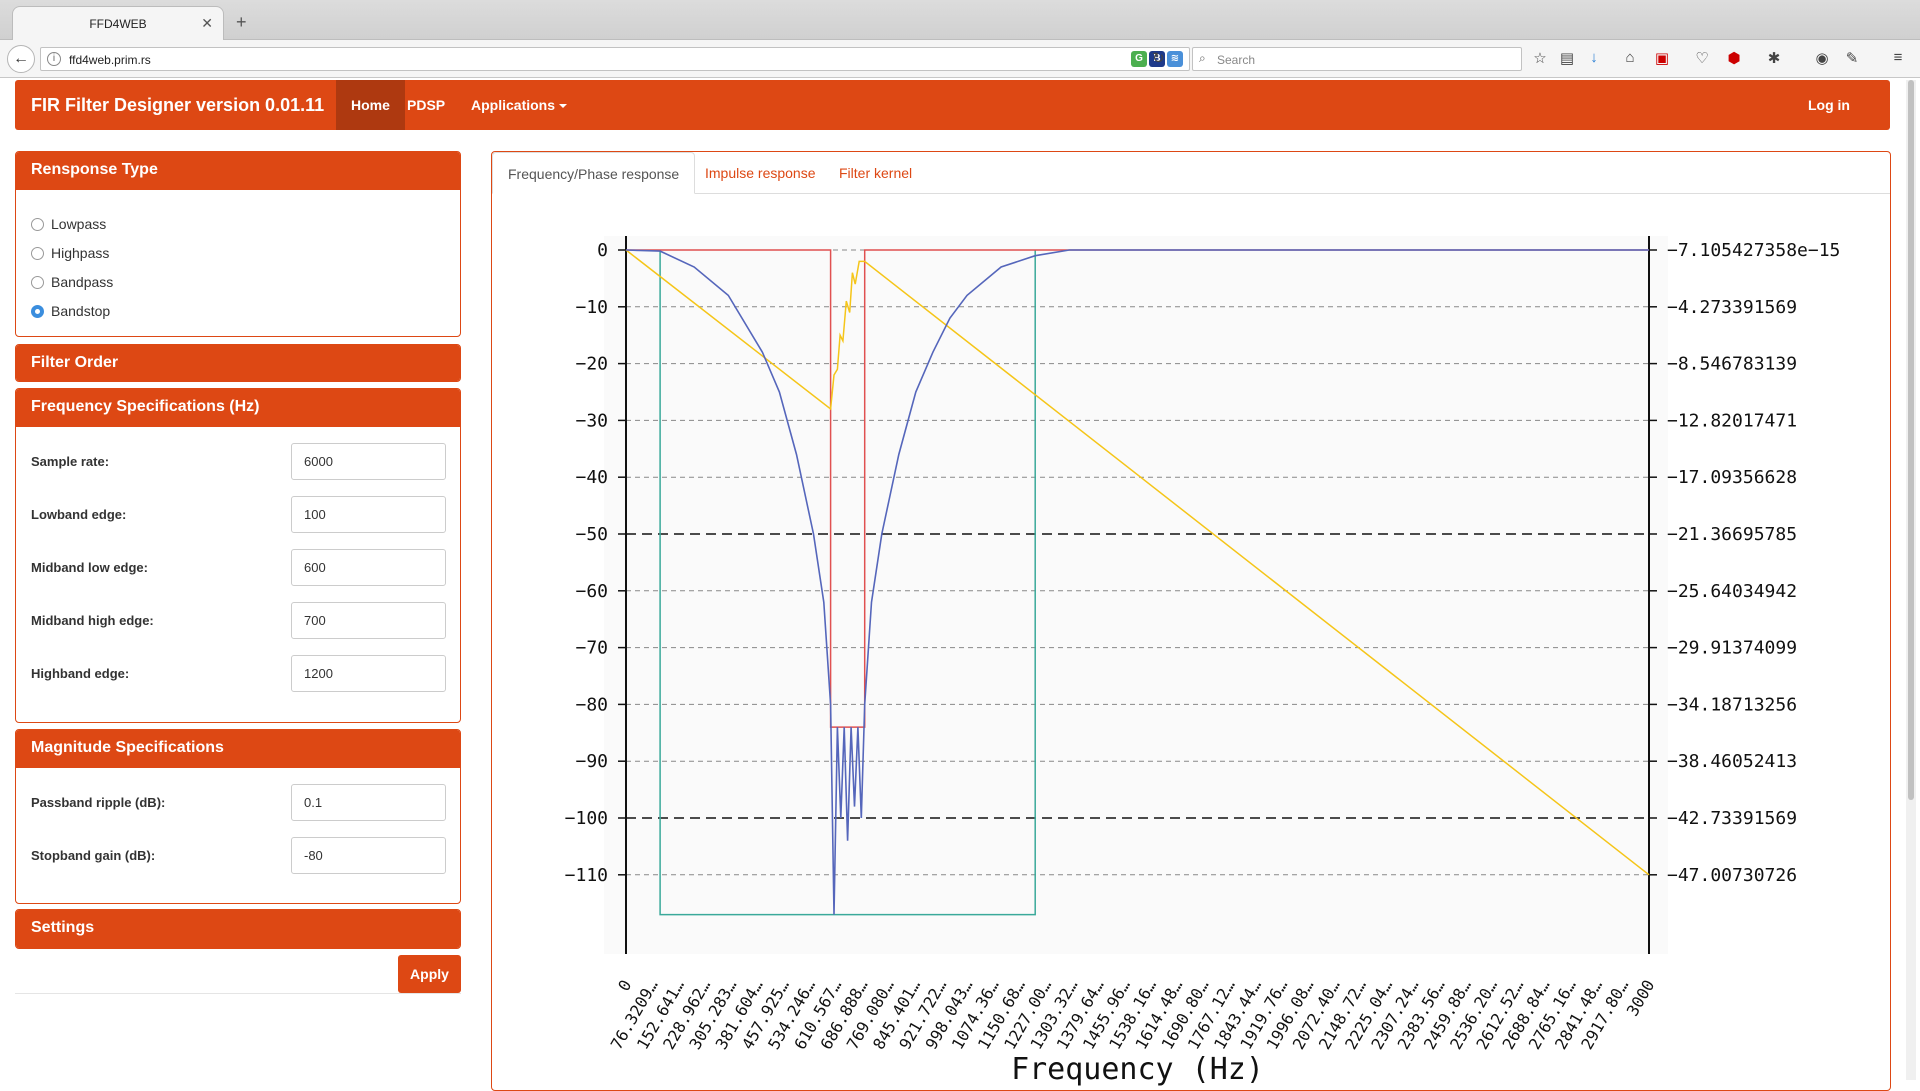 This screenshot has width=1920, height=1091. Describe the element at coordinates (93, 855) in the screenshot. I see `stopband-gain-label: Stopband gain (dB):` at that location.